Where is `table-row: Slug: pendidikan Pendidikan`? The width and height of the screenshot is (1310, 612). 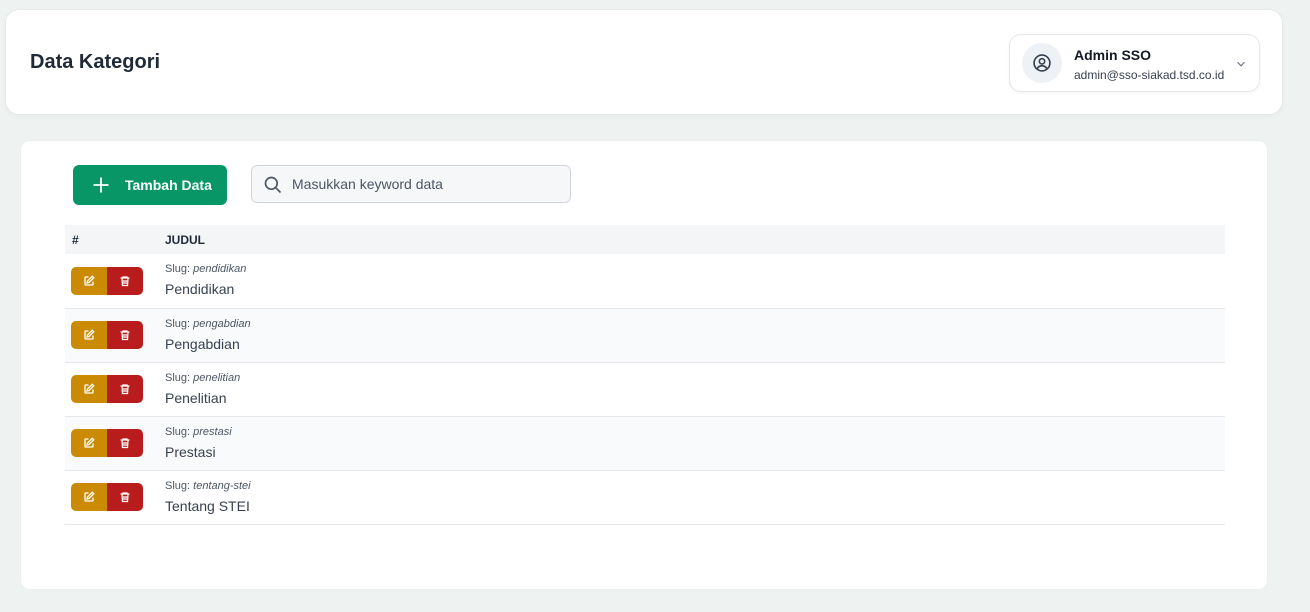 table-row: Slug: pendidikan Pendidikan is located at coordinates (645, 281).